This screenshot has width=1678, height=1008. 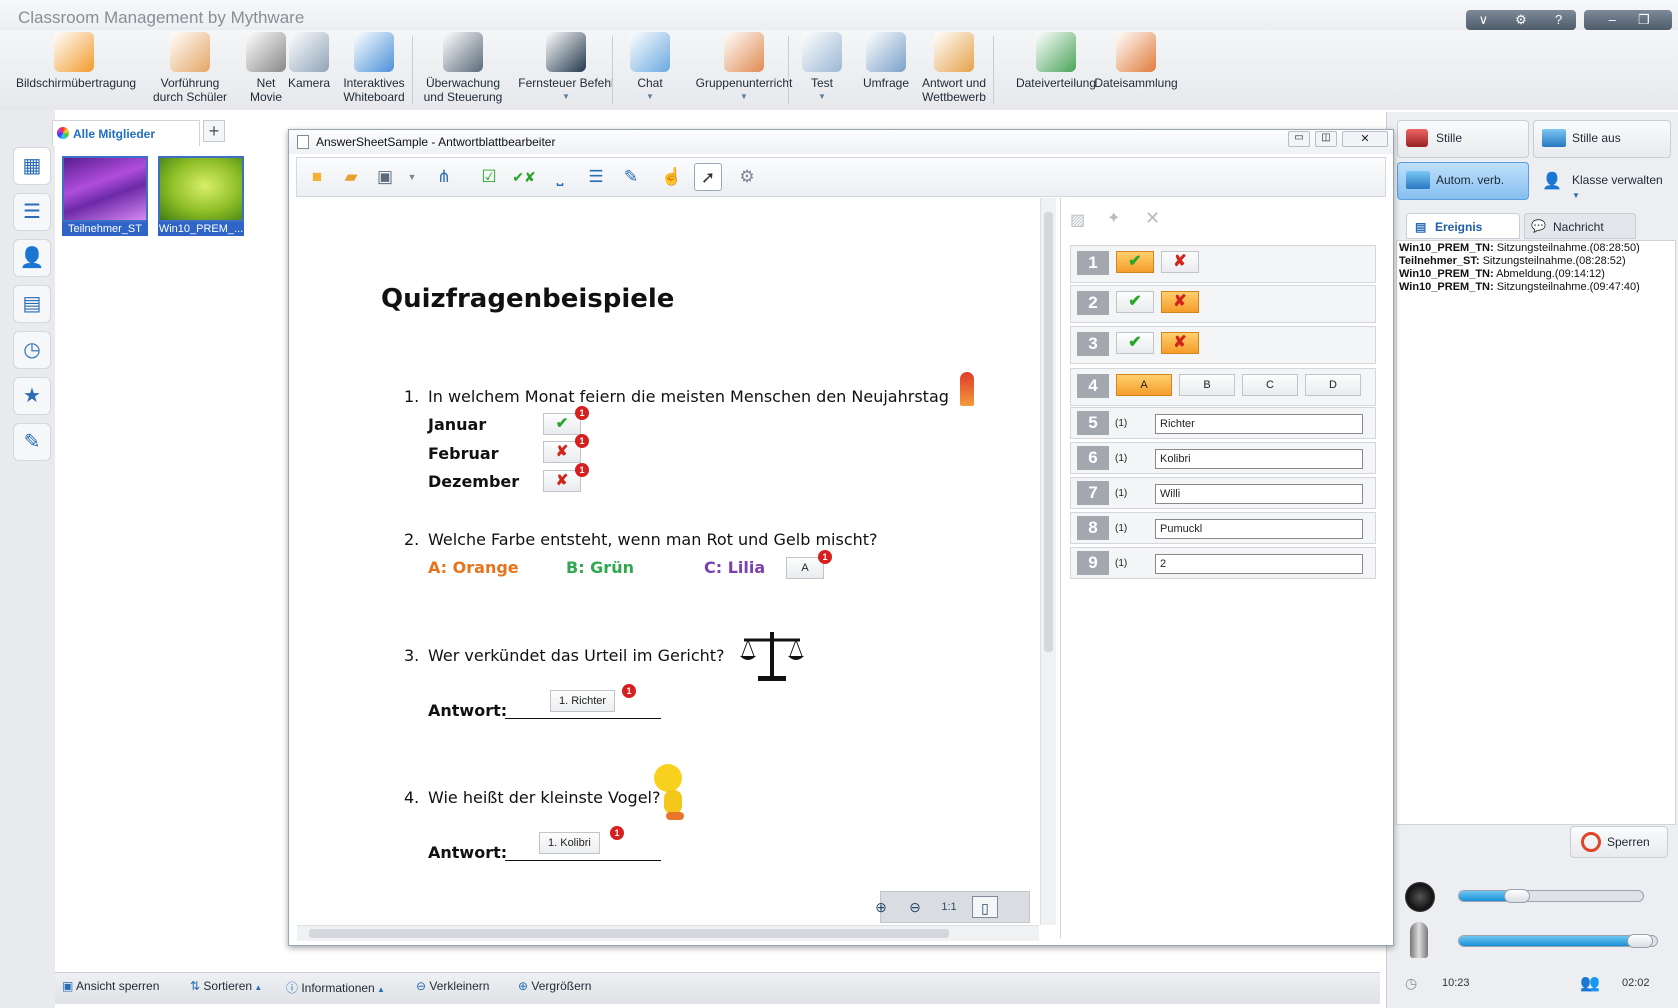 What do you see at coordinates (1118, 217) in the screenshot?
I see `pin-icon: ✦` at bounding box center [1118, 217].